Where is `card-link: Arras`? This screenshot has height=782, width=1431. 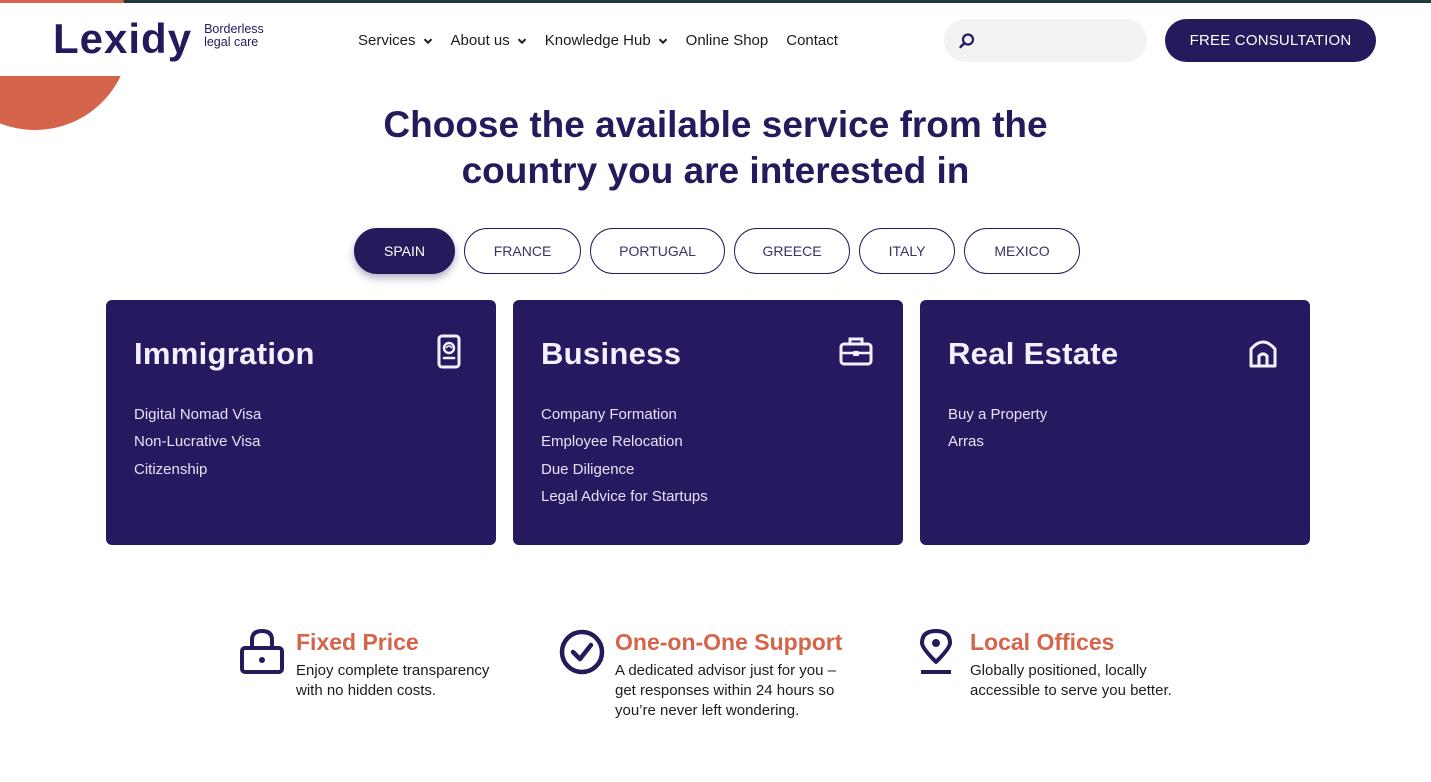
card-link: Arras is located at coordinates (997, 441).